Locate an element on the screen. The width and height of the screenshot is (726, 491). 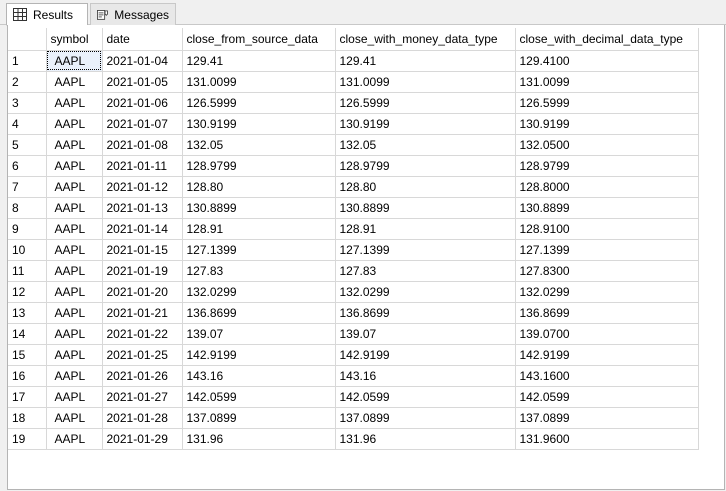
close-source-cell: 142.9199 is located at coordinates (259, 355).